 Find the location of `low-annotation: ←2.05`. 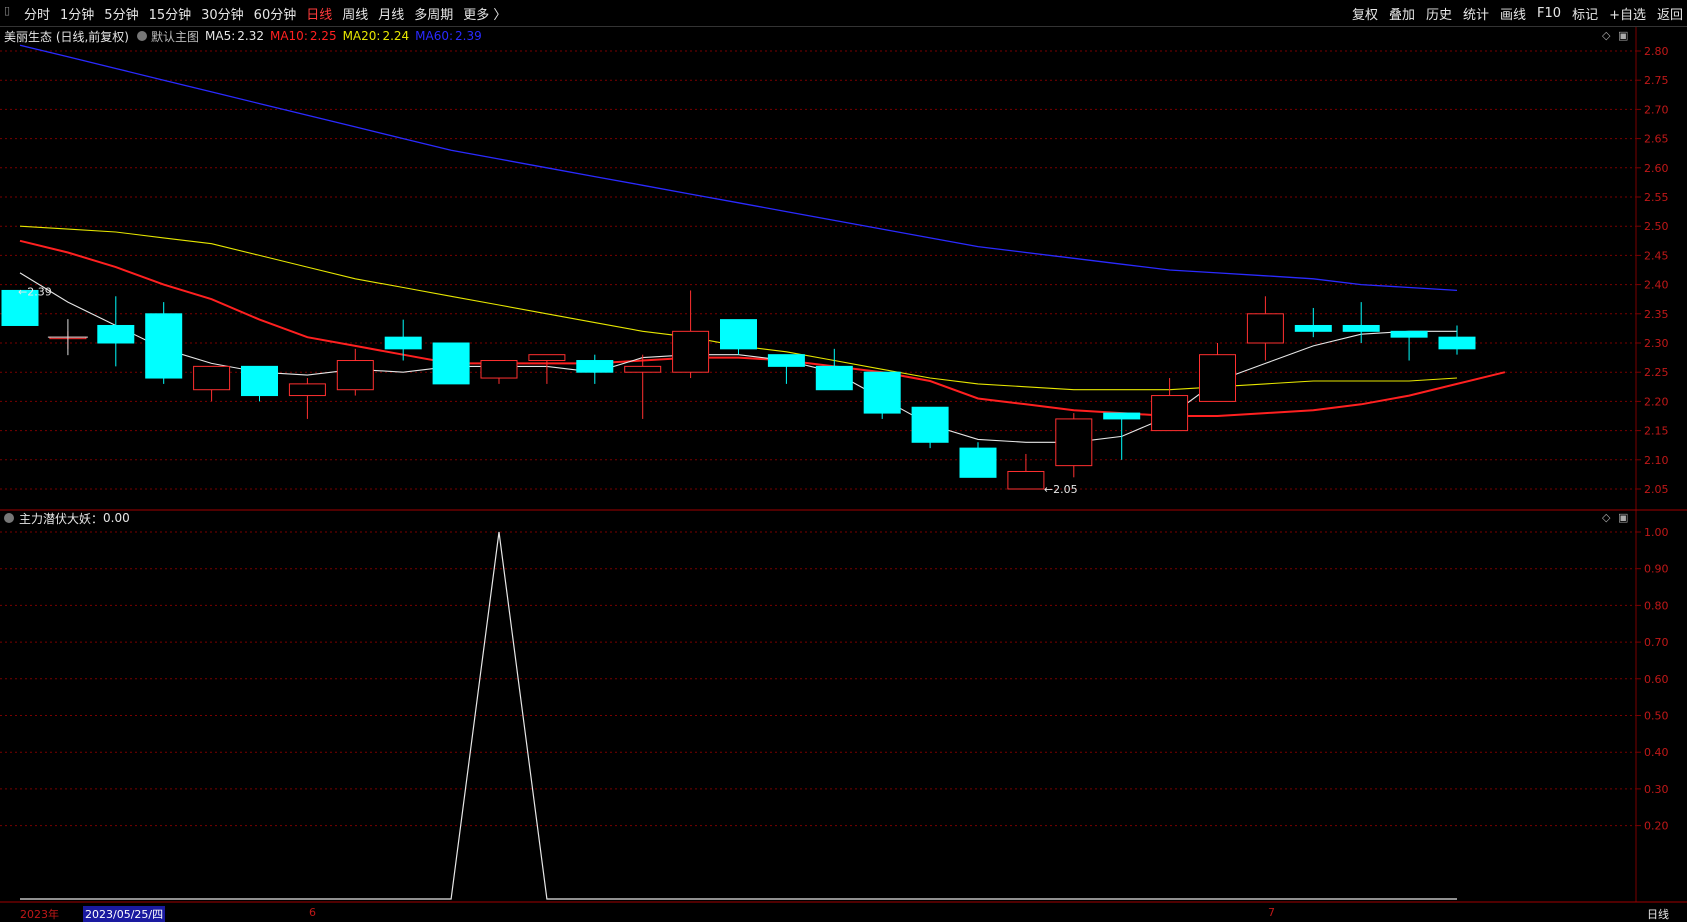

low-annotation: ←2.05 is located at coordinates (1061, 489).